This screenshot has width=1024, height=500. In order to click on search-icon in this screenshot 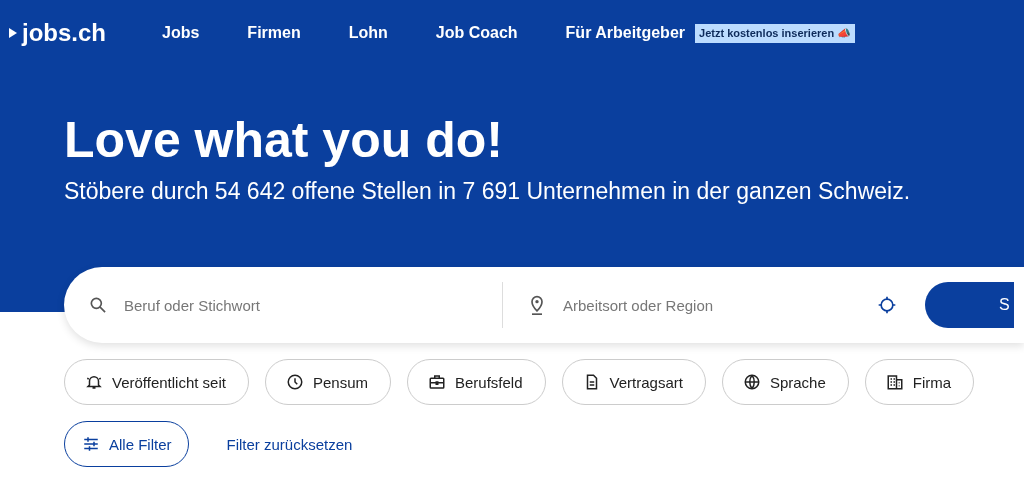, I will do `click(98, 305)`.